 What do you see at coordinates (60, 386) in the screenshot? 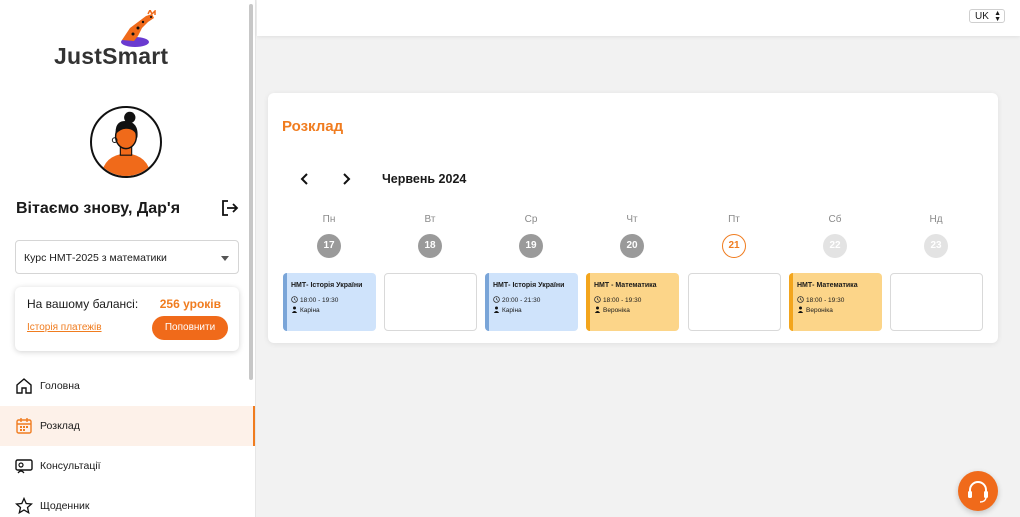
I see `sidebar-item-label: Головна` at bounding box center [60, 386].